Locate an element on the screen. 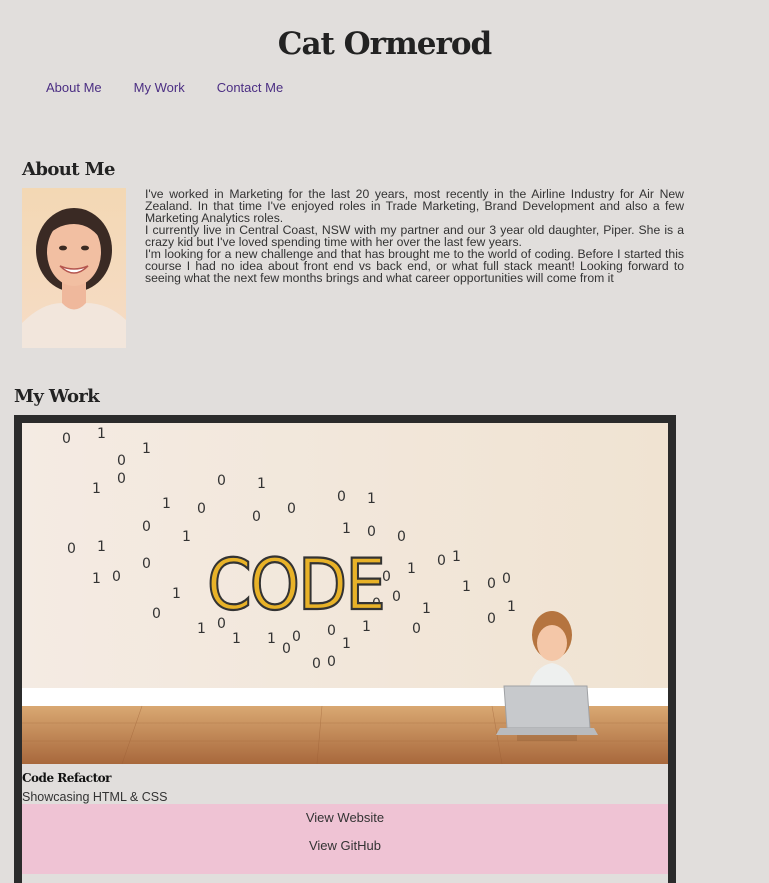 This screenshot has width=769, height=883. site-title: Cat Ormerod is located at coordinates (384, 44).